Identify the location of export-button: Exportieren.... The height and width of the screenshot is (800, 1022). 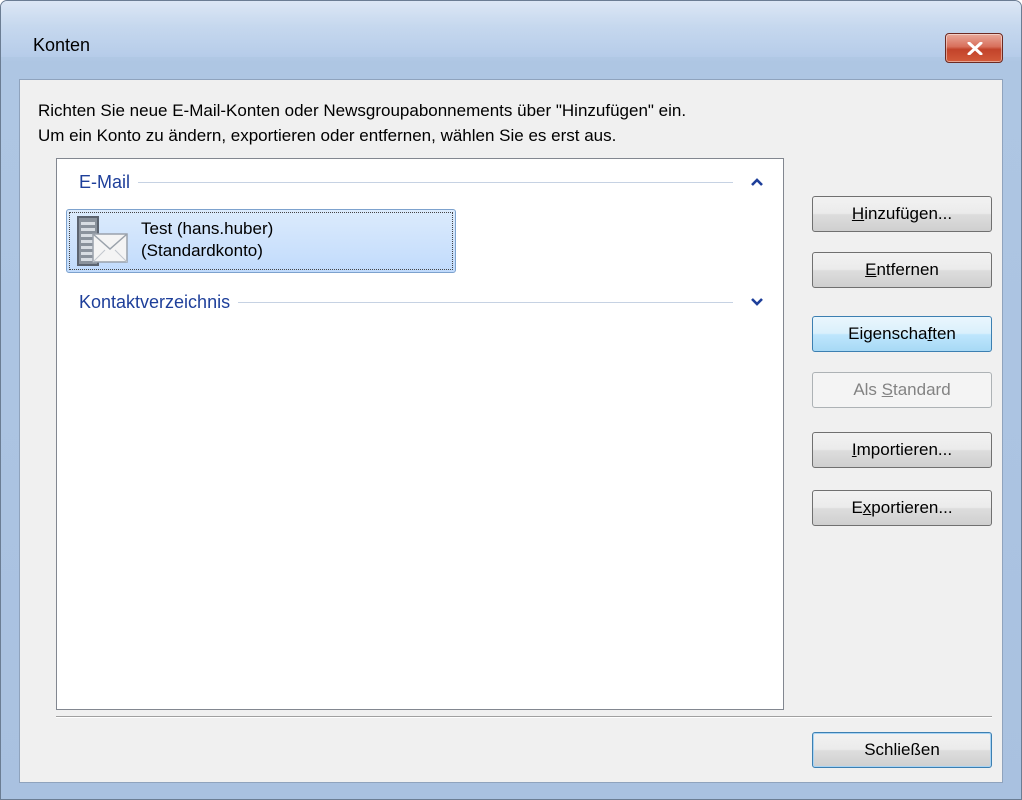
(902, 508).